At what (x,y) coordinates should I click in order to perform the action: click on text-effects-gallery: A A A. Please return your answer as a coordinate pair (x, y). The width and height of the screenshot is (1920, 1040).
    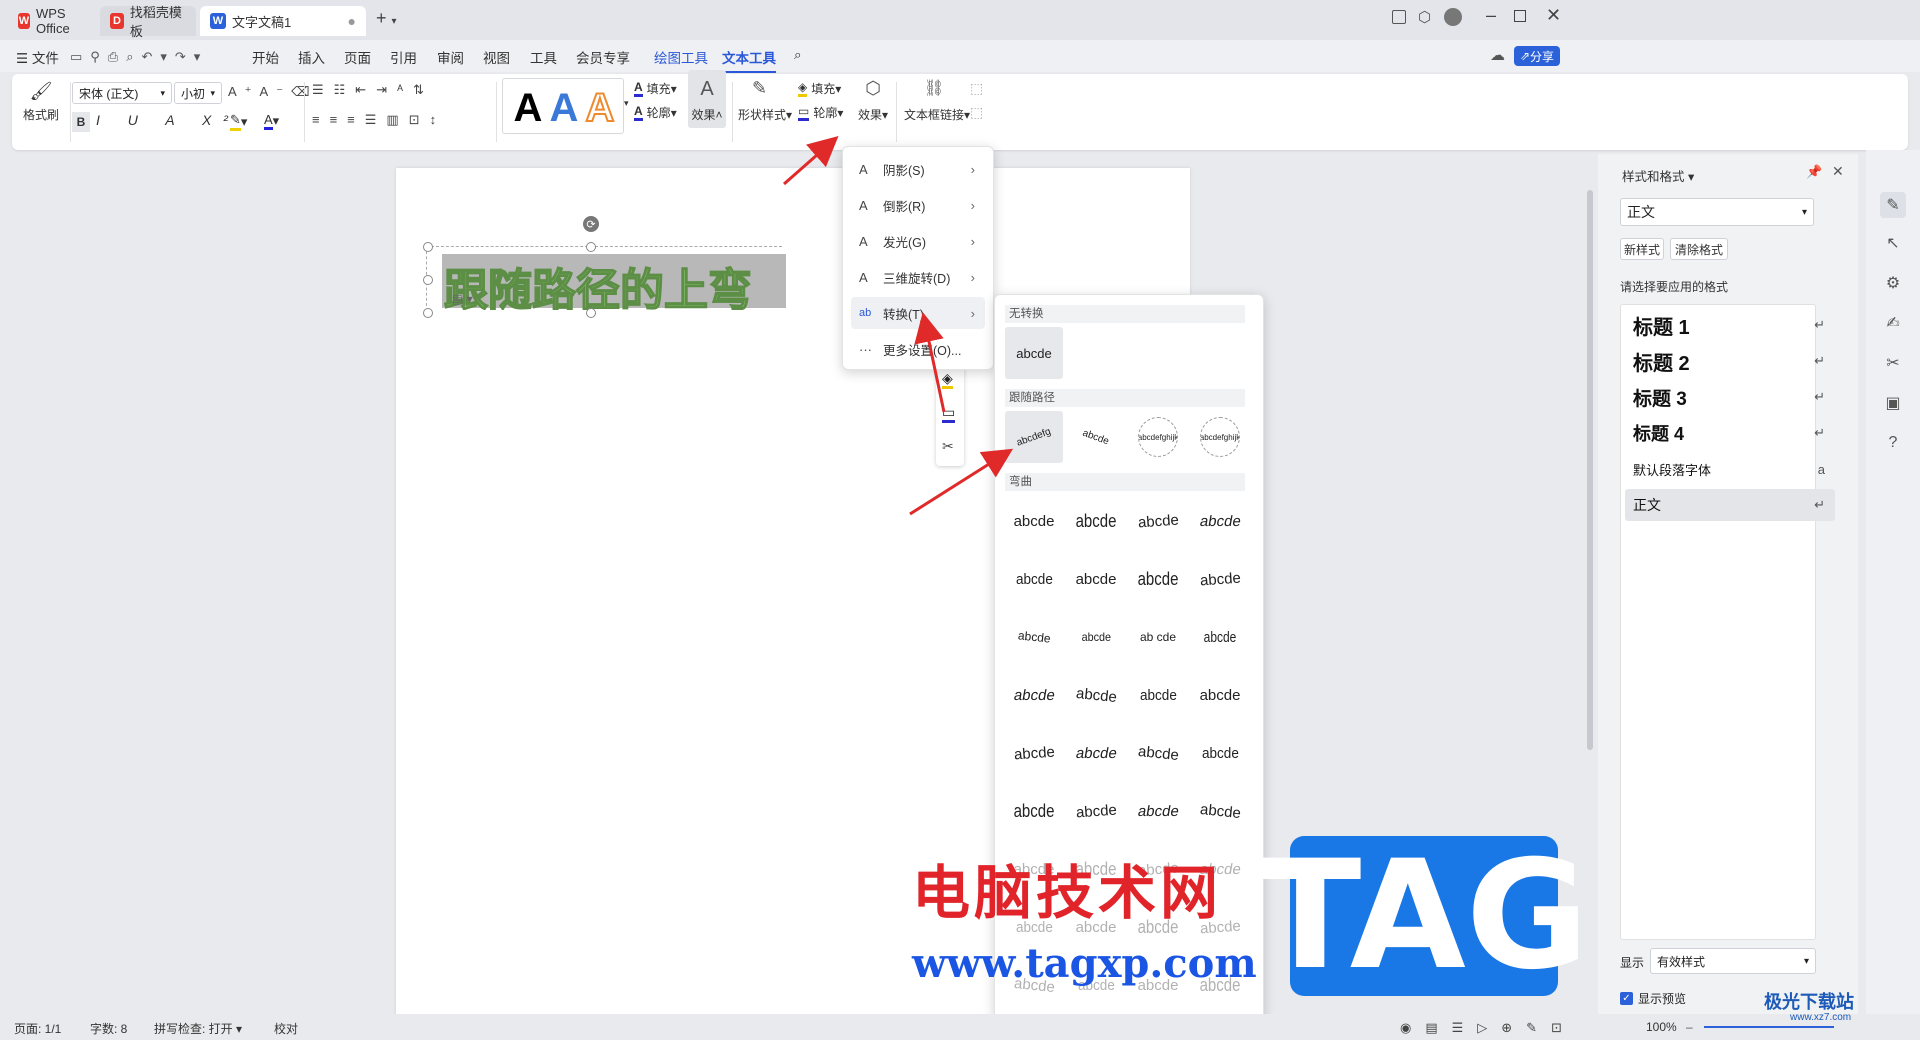
    Looking at the image, I should click on (563, 106).